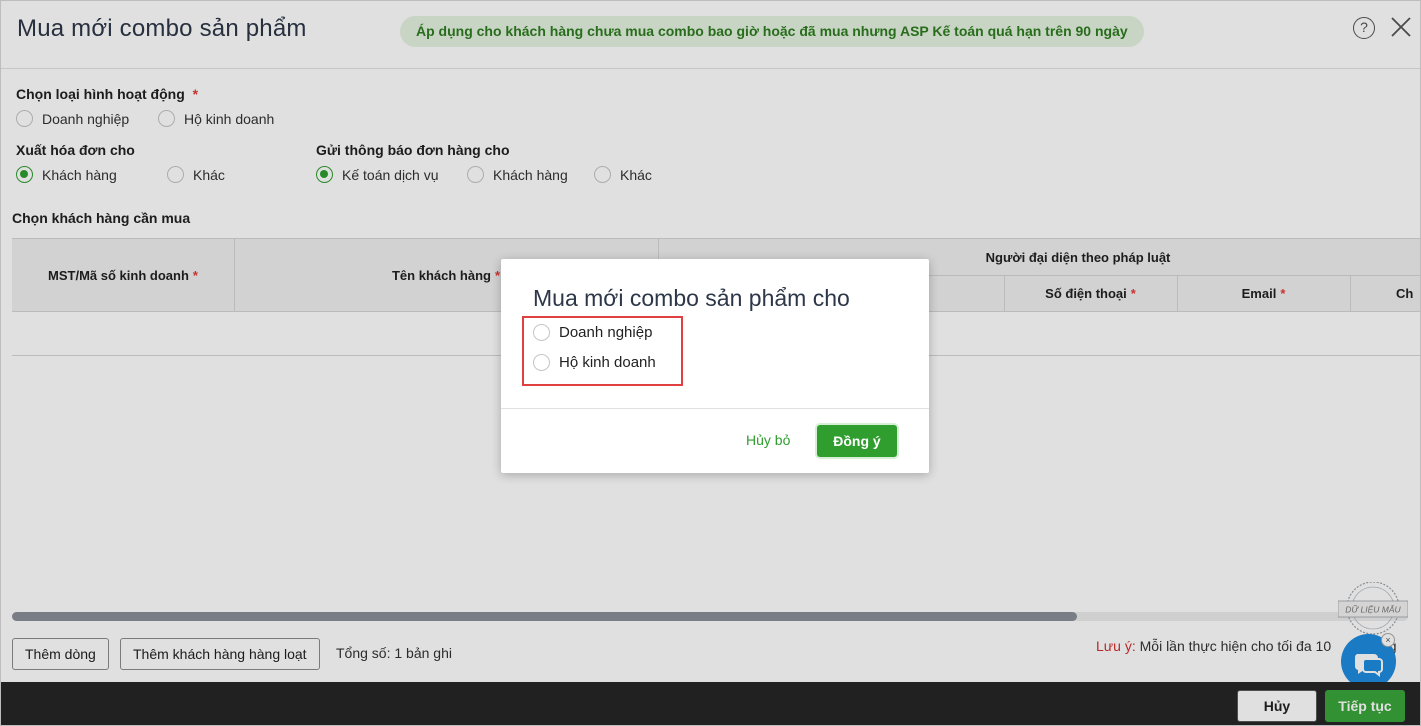  I want to click on dialog-household-radio: Hộ kinh doanh, so click(594, 362).